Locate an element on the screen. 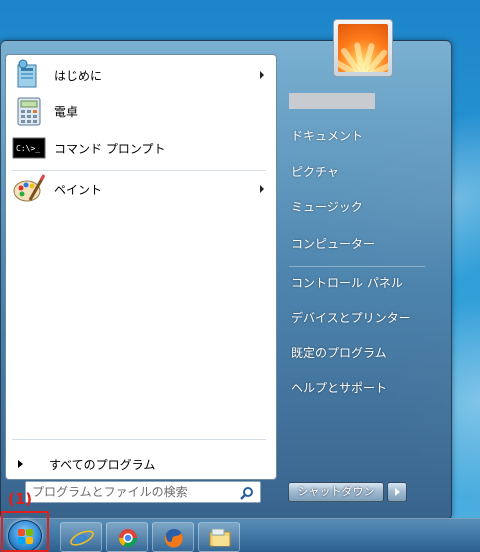 The height and width of the screenshot is (552, 480). menu-item-documents: ドキュメント is located at coordinates (327, 136).